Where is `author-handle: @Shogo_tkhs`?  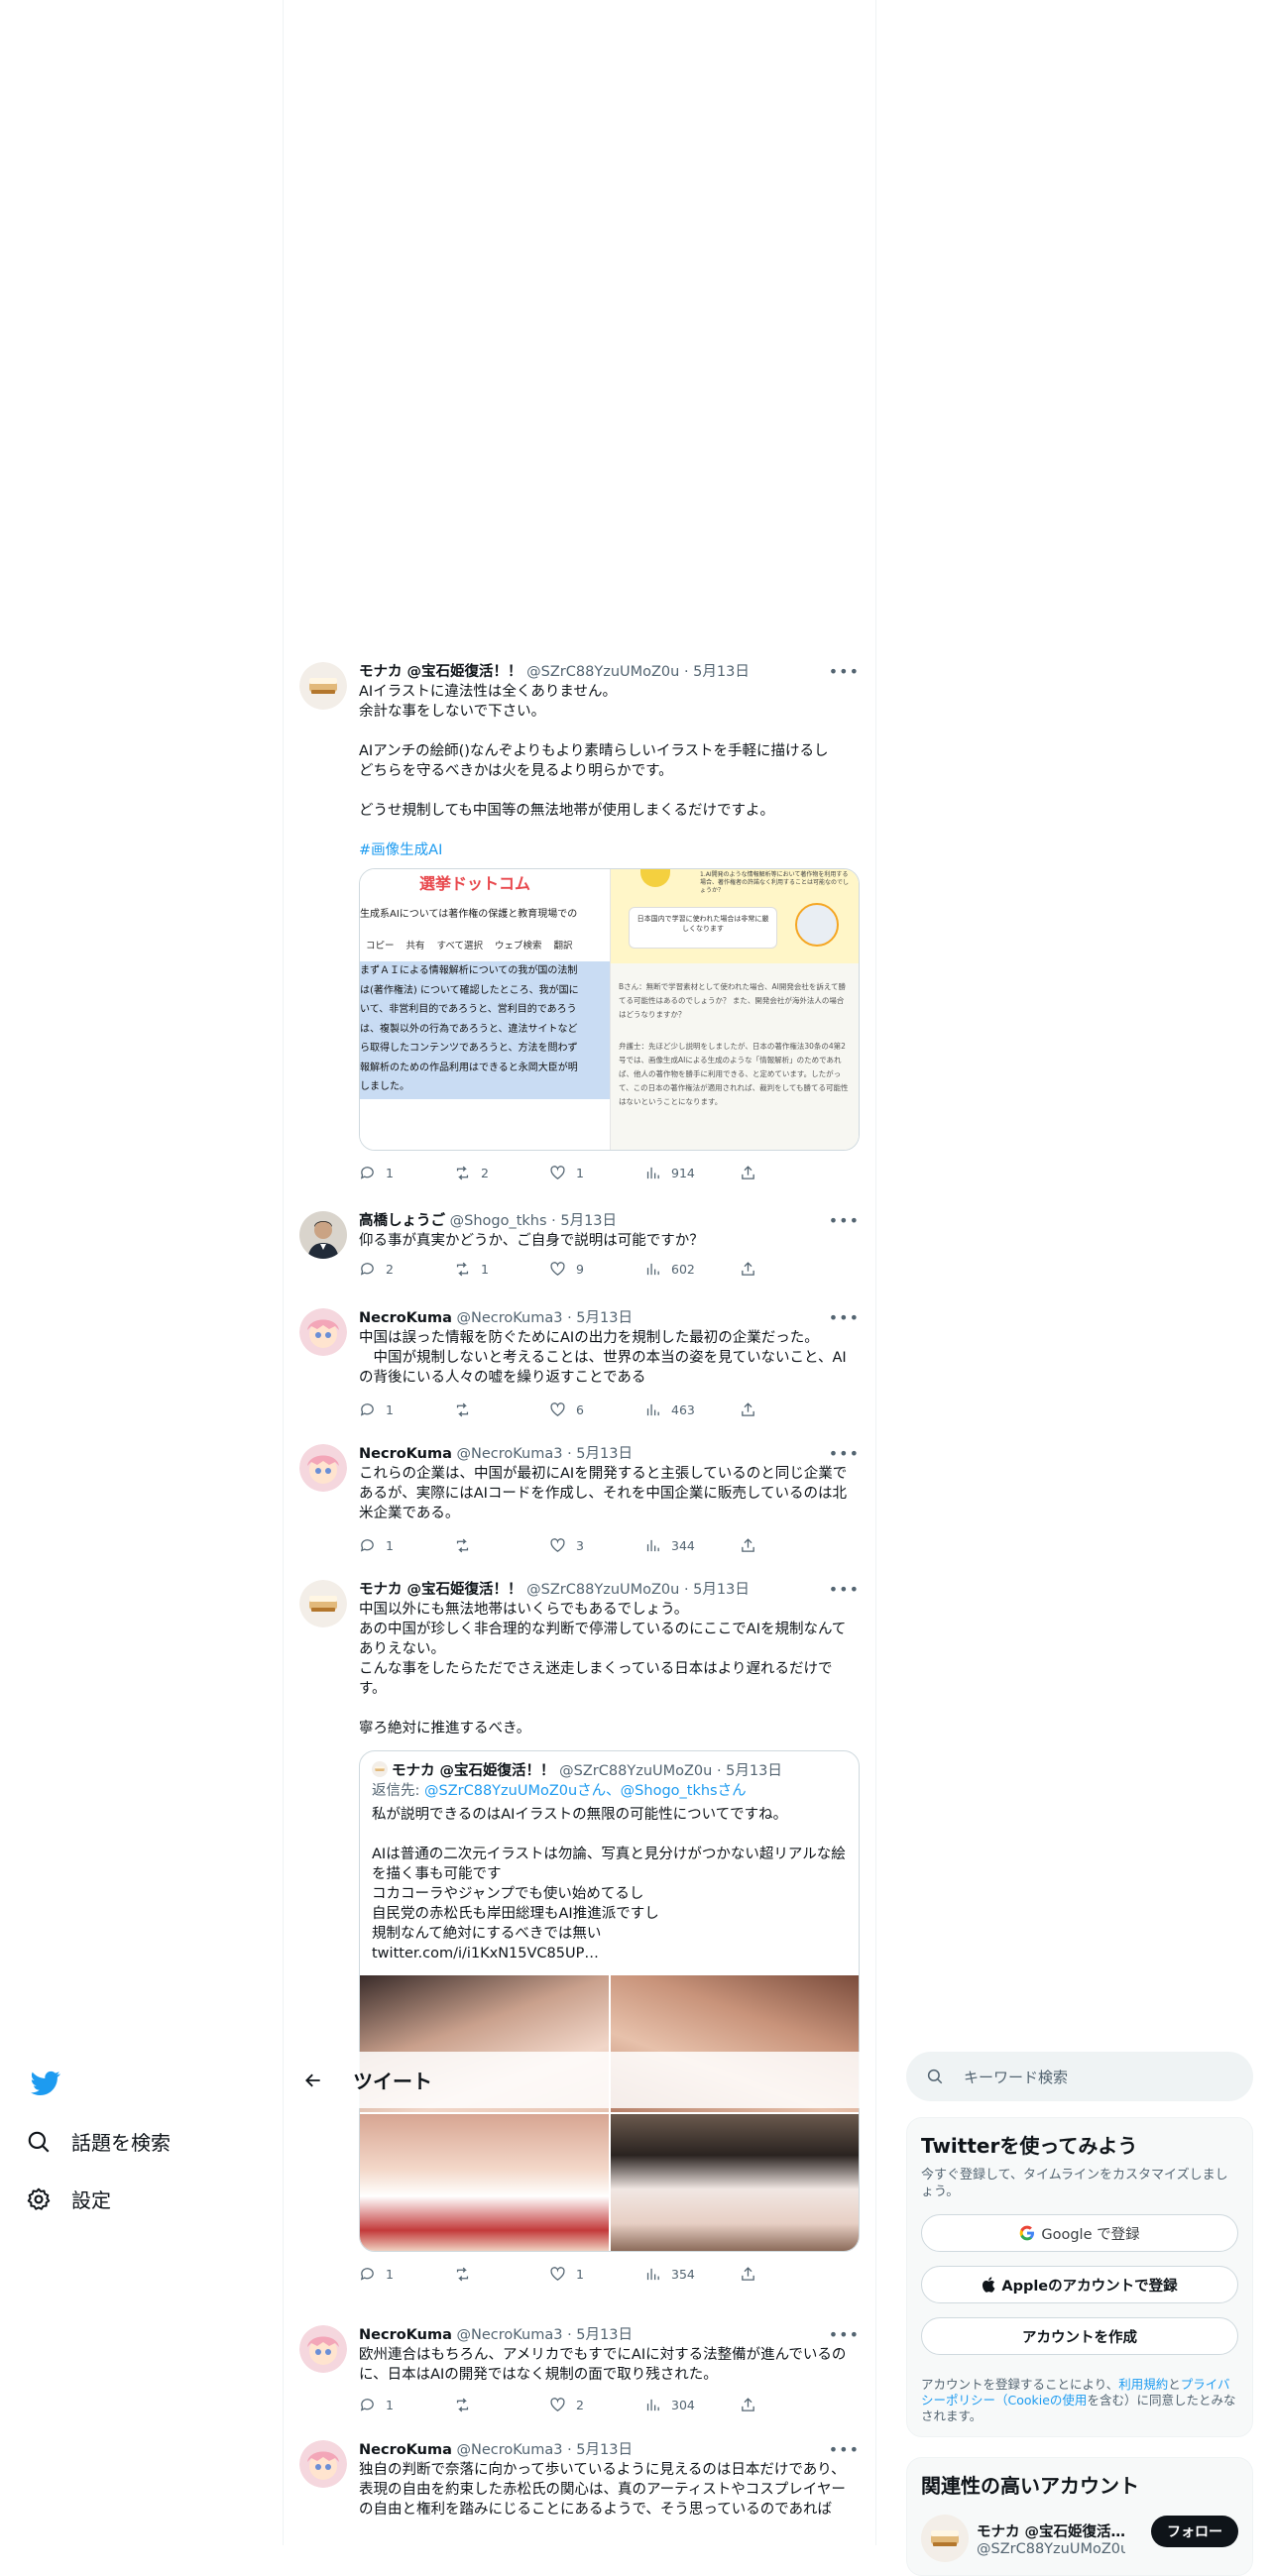
author-handle: @Shogo_tkhs is located at coordinates (499, 1221).